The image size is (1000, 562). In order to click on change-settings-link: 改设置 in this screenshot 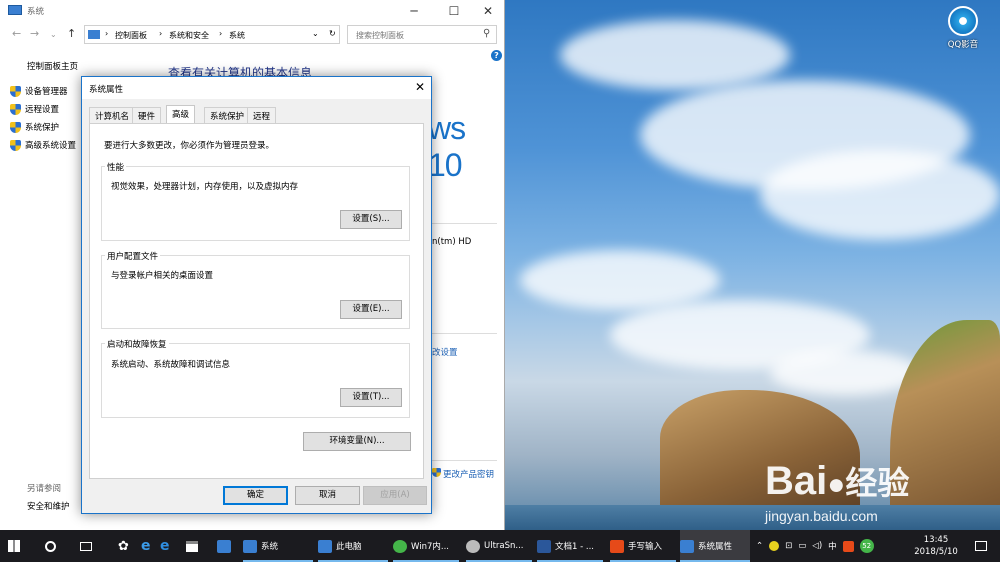, I will do `click(445, 352)`.